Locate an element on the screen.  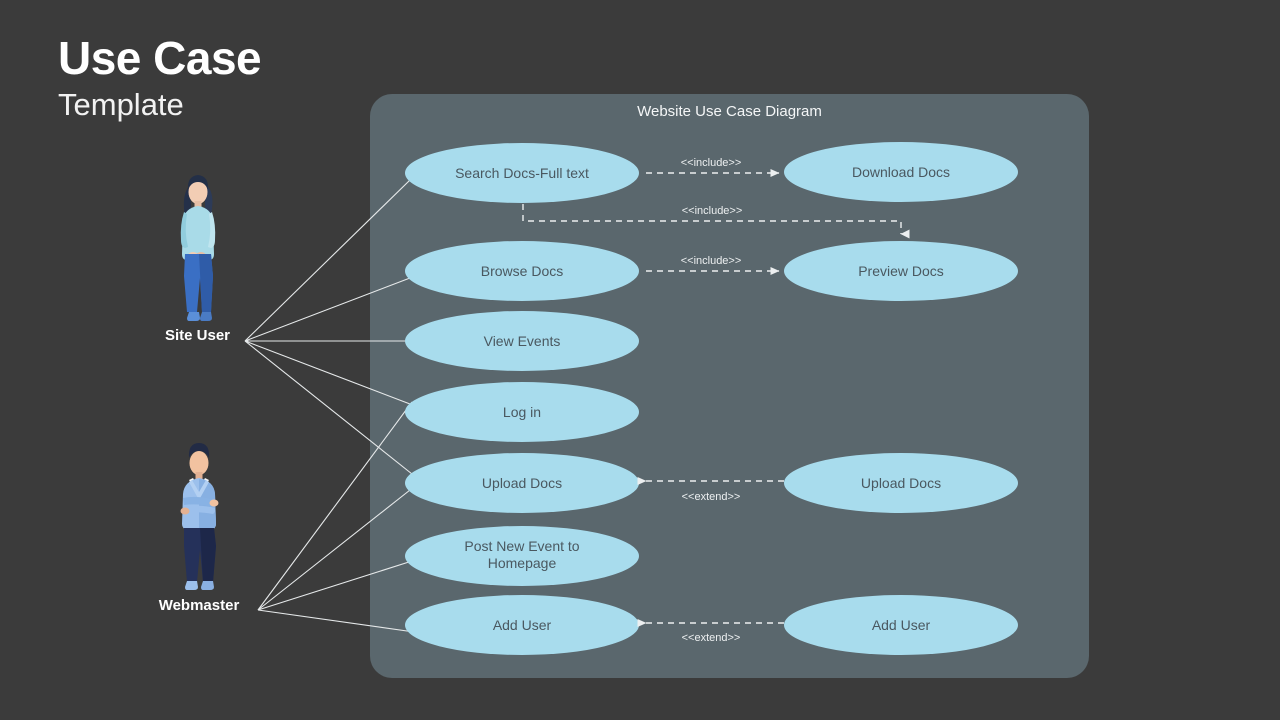
actor-webmaster: Webmaster is located at coordinates (199, 526).